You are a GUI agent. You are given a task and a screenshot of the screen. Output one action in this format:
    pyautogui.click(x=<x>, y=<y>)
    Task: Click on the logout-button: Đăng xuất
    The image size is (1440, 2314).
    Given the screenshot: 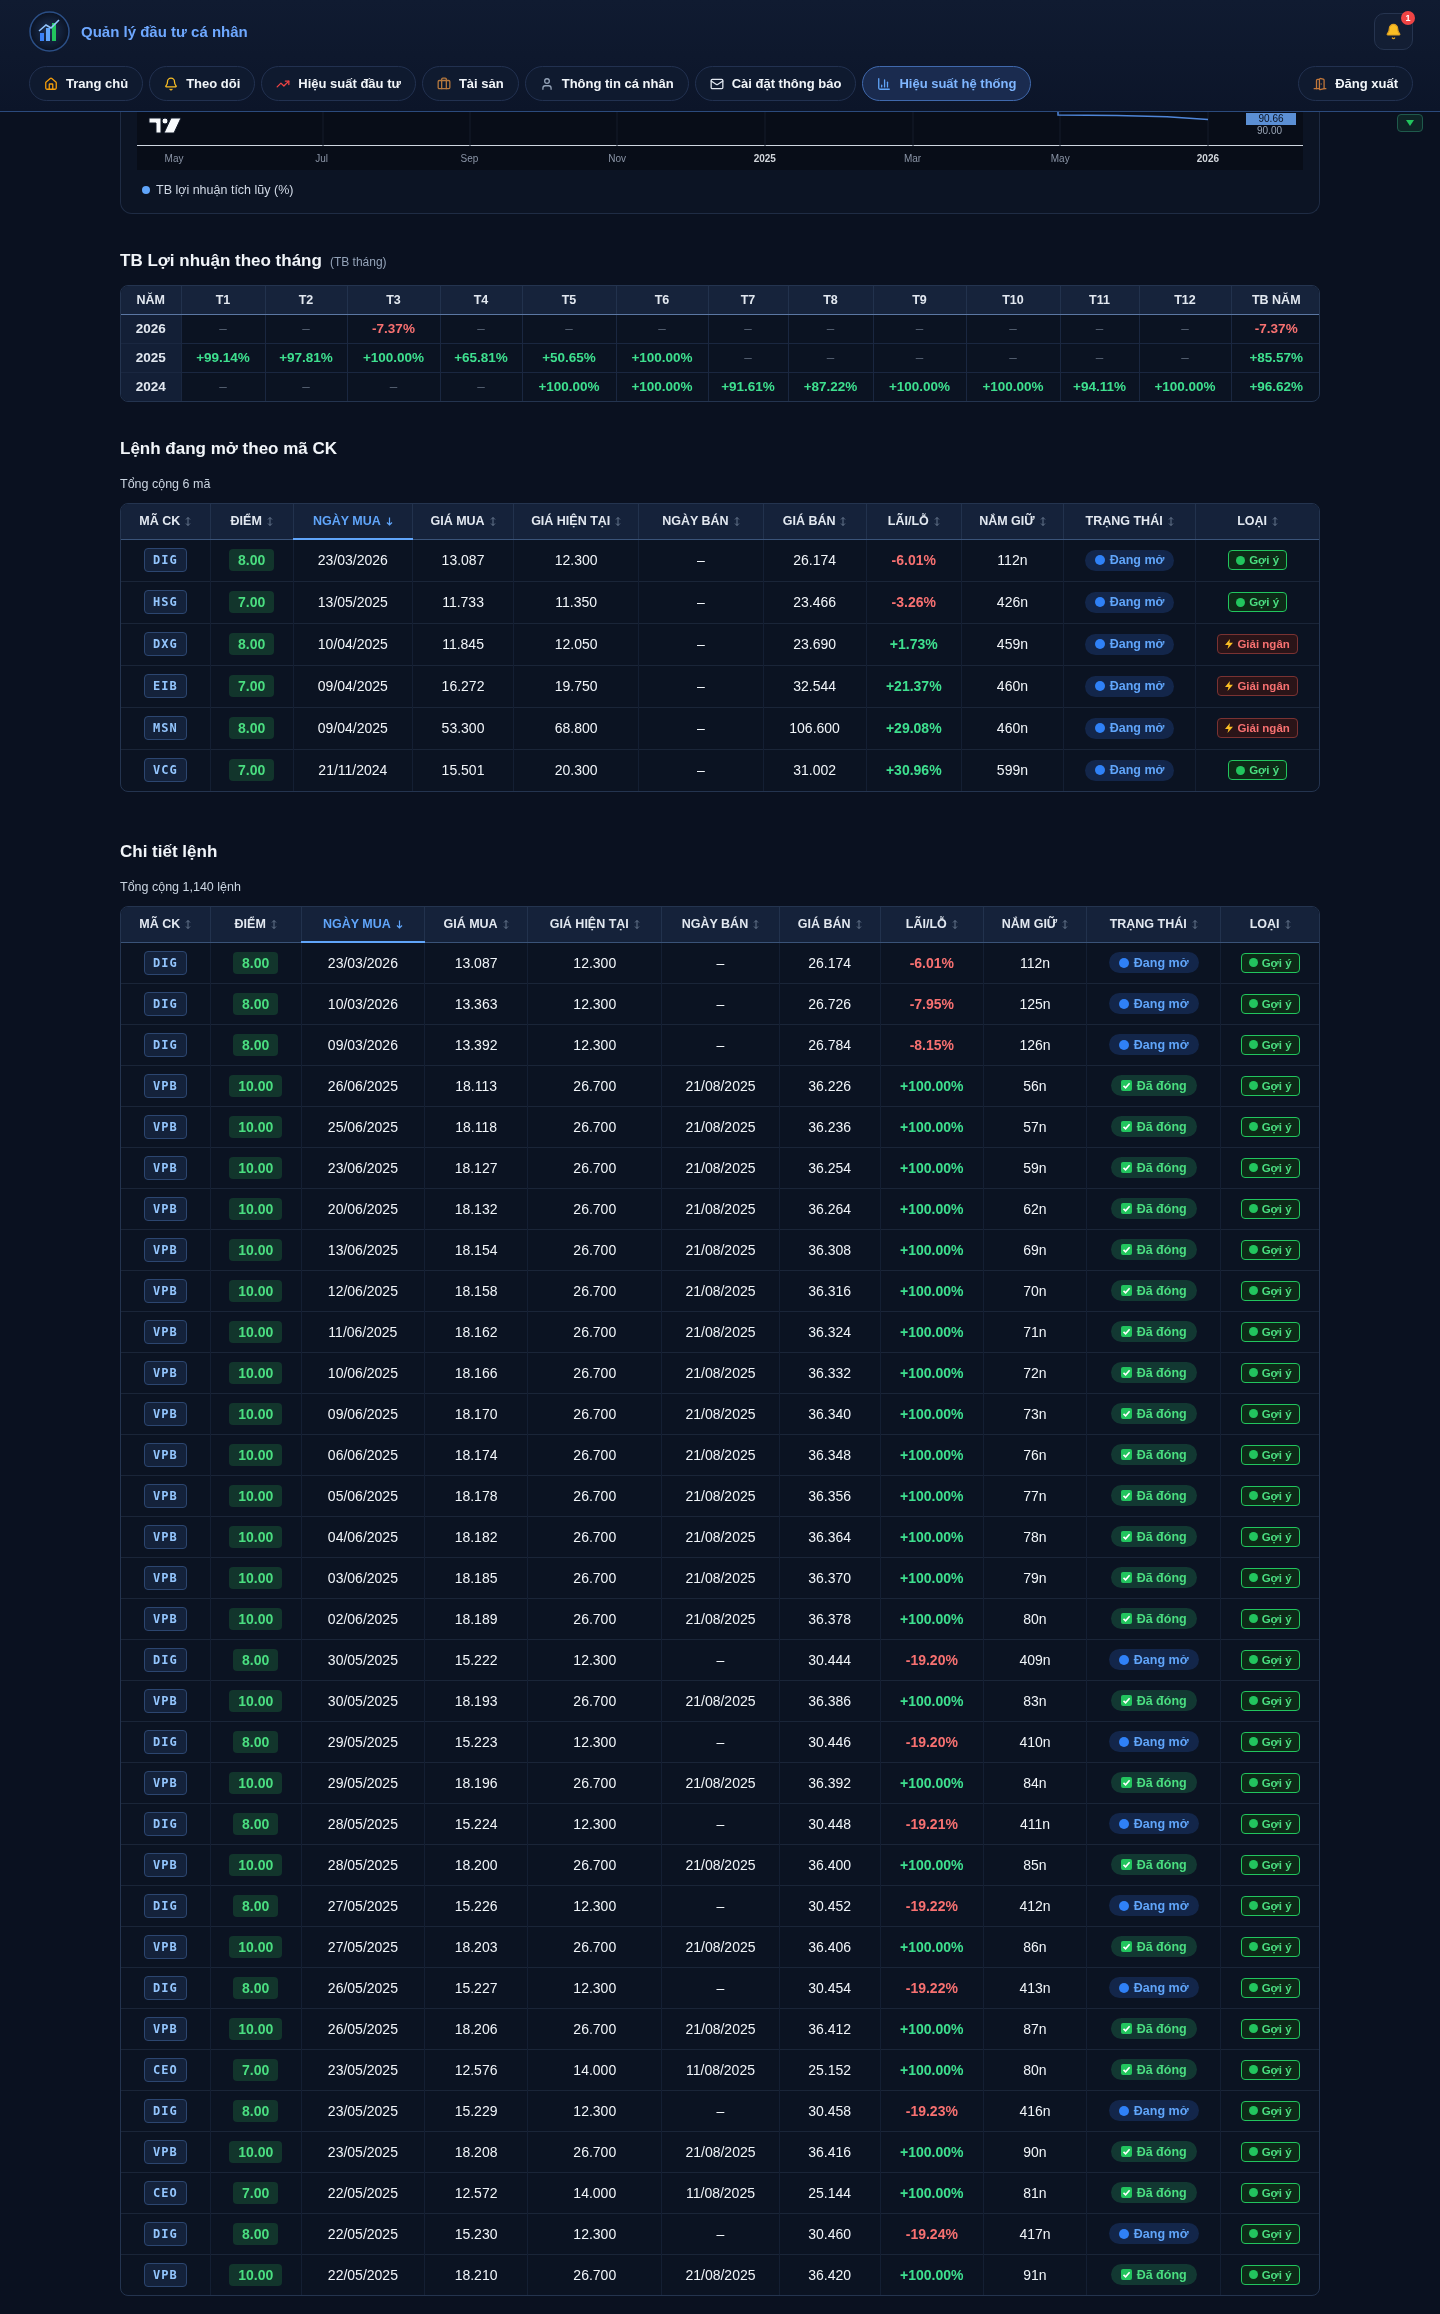 What is the action you would take?
    pyautogui.click(x=1355, y=83)
    